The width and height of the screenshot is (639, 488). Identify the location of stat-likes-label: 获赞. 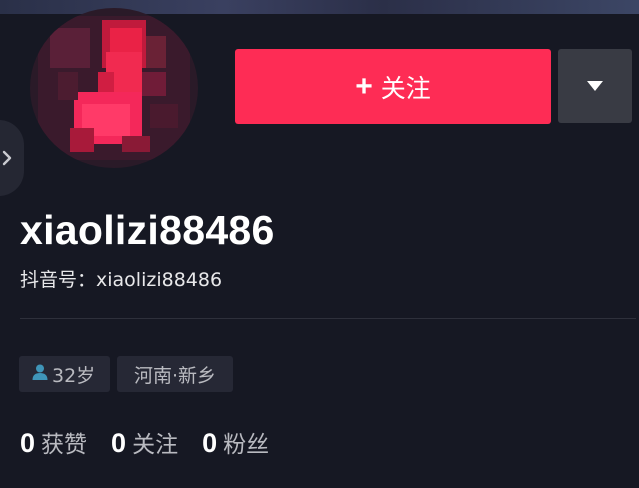
(64, 445).